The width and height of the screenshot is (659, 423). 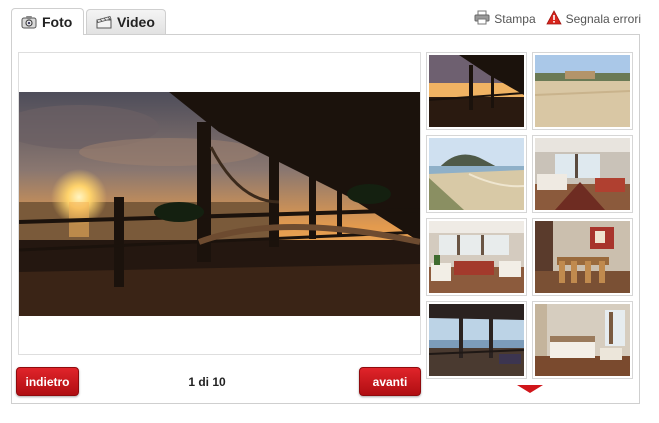 I want to click on tab-foto: Foto, so click(x=47, y=21).